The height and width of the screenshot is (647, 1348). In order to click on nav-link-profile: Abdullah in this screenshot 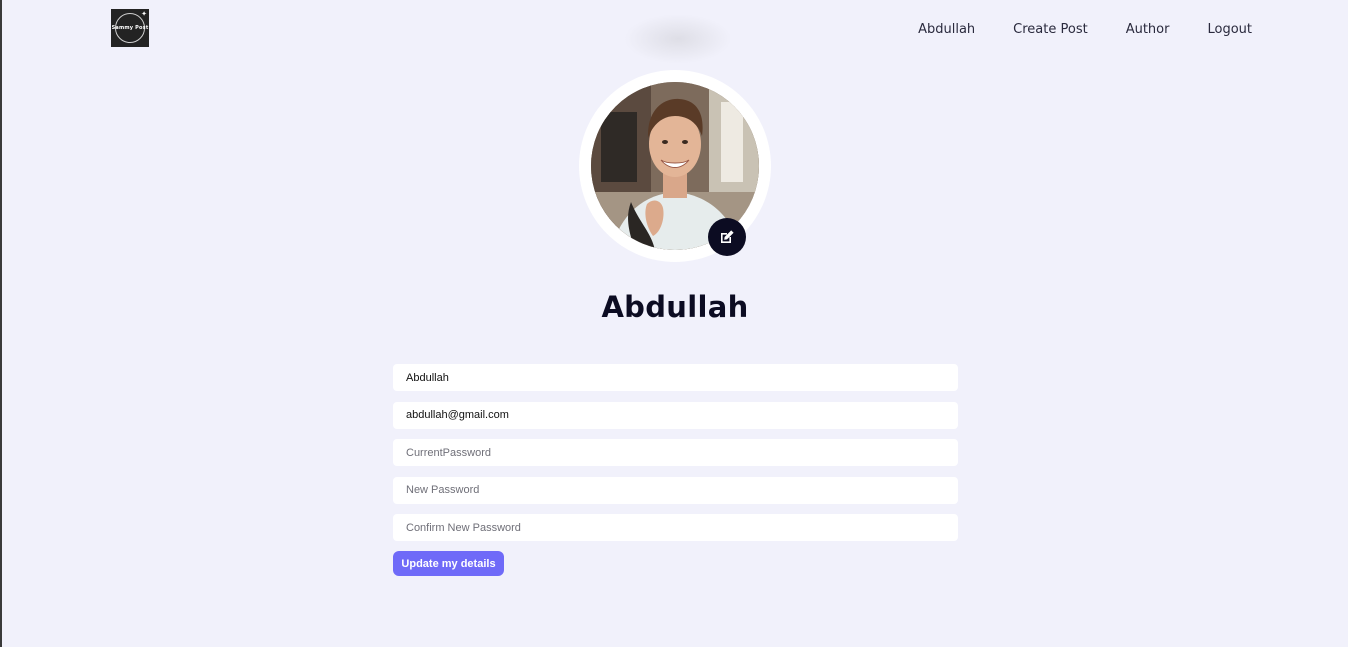, I will do `click(946, 29)`.